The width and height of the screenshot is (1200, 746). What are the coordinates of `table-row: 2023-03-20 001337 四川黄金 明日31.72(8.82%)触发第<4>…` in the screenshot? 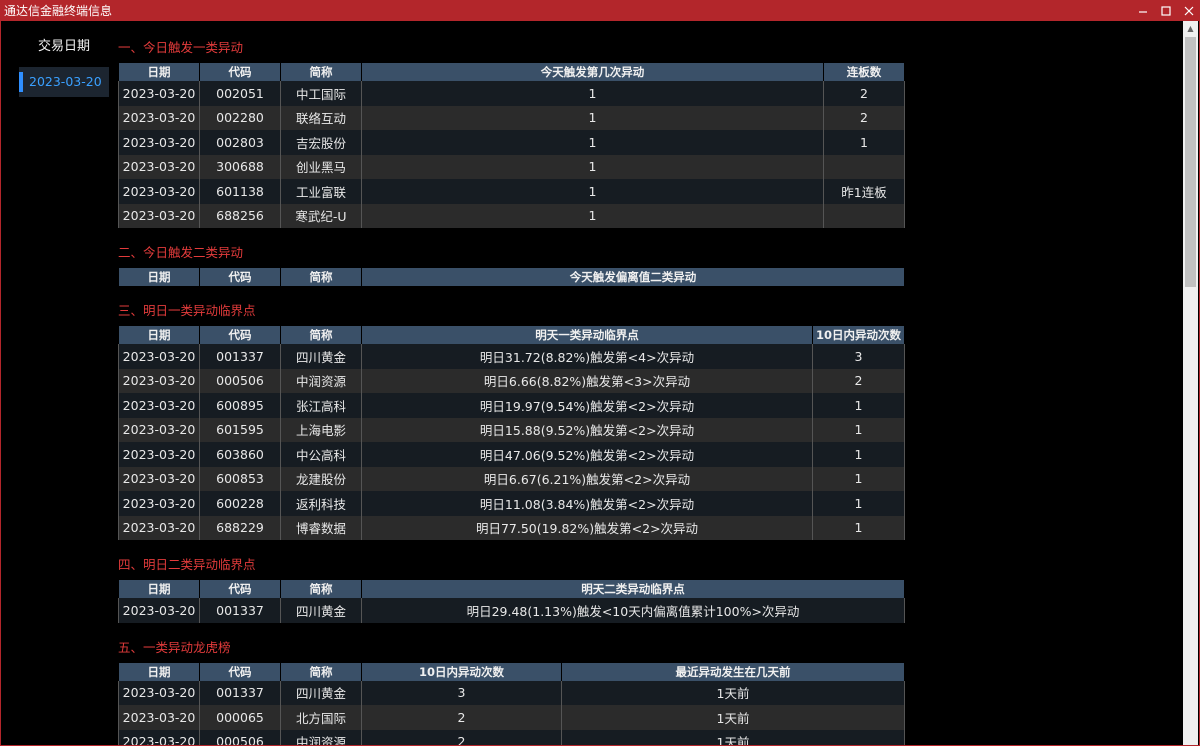 It's located at (511, 356).